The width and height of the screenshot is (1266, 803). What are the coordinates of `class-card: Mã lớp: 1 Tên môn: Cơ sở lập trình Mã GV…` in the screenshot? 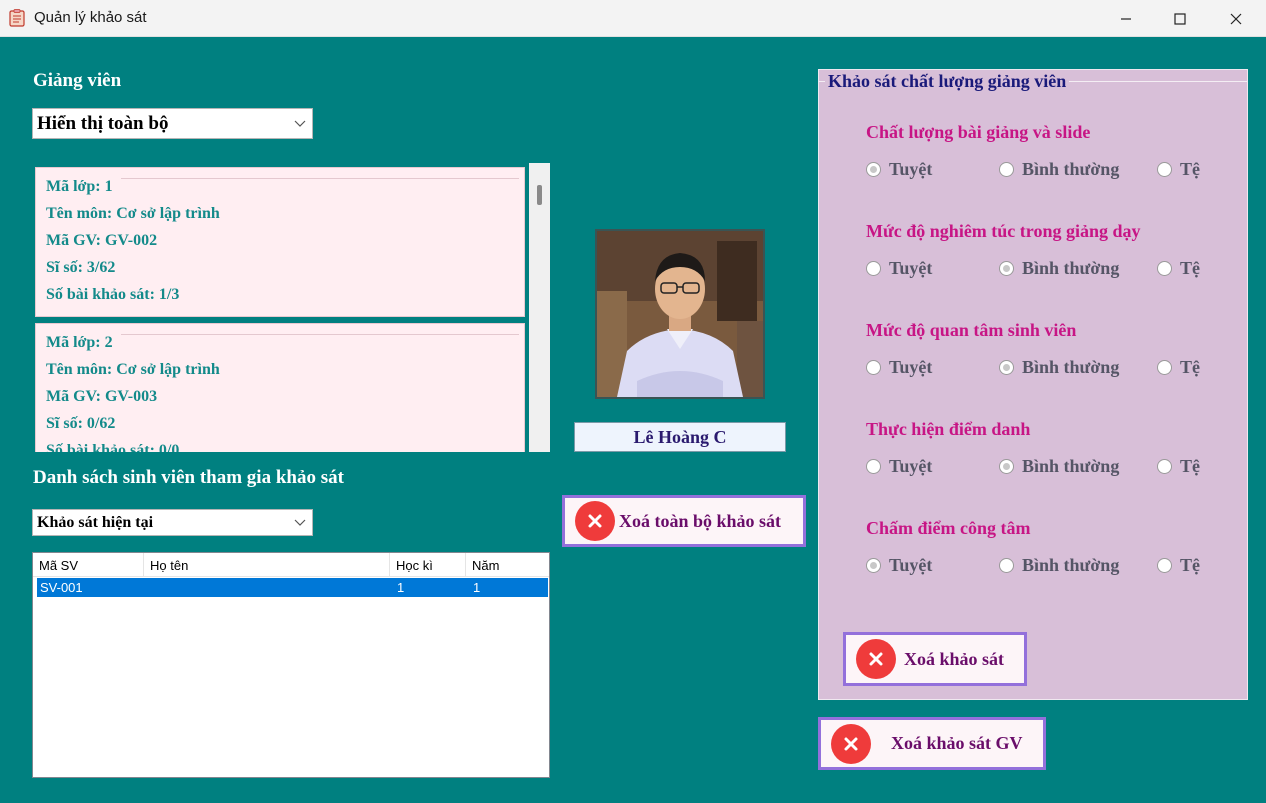 It's located at (280, 242).